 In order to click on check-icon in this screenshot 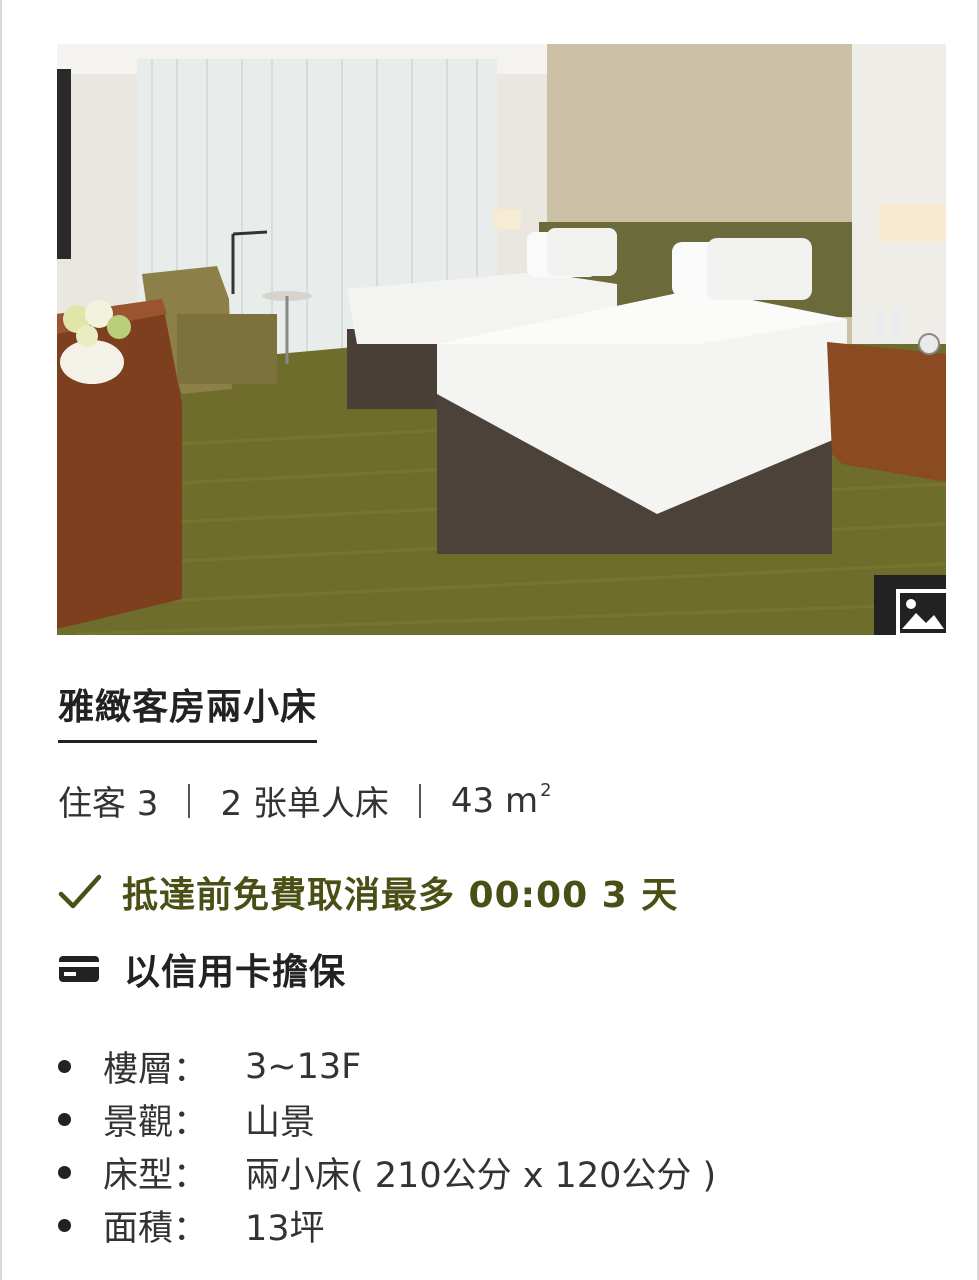, I will do `click(80, 891)`.